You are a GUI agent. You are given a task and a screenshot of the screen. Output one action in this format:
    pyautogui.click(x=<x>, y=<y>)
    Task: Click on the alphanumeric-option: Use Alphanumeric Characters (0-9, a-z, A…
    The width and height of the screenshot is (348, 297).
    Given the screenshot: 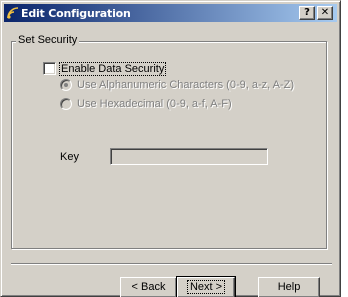 What is the action you would take?
    pyautogui.click(x=177, y=85)
    